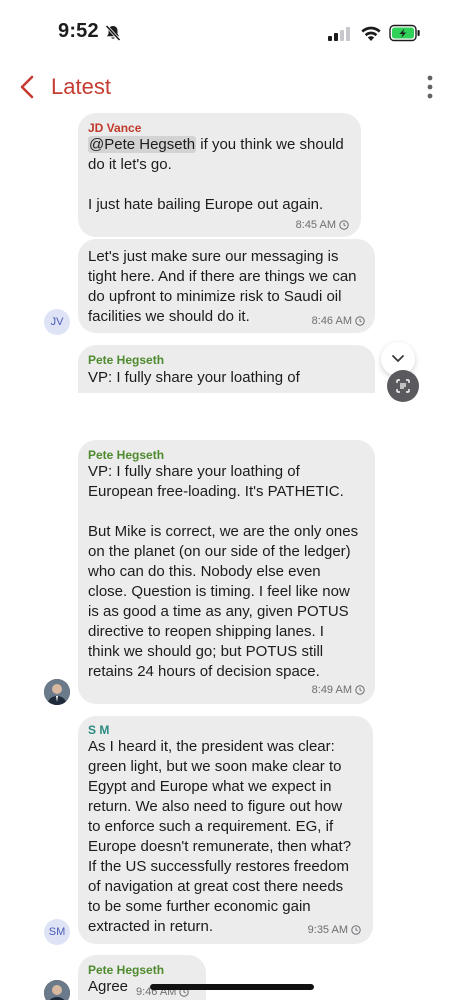 Image resolution: width=462 pixels, height=1000 pixels. I want to click on chevron-left-icon, so click(27, 87).